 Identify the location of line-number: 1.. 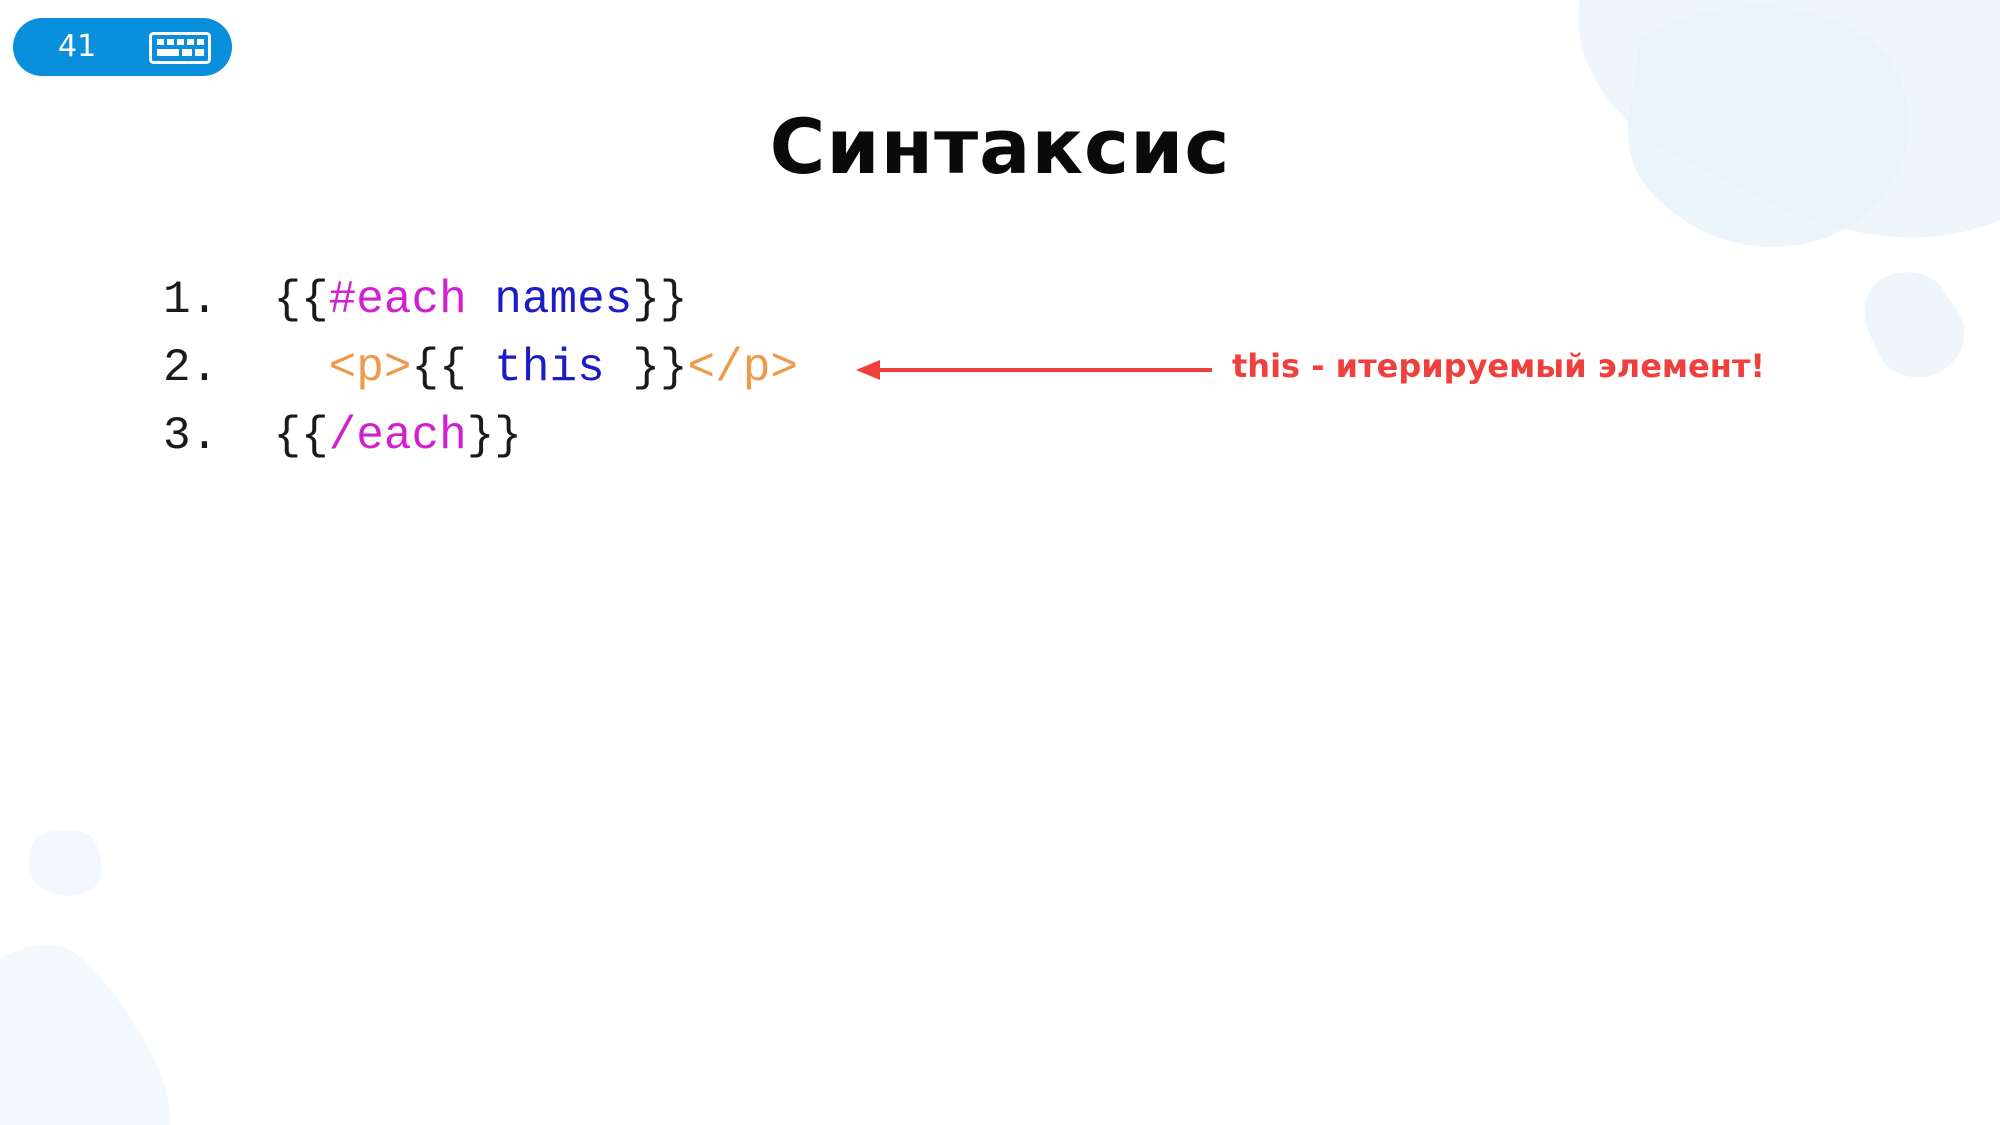
(191, 300).